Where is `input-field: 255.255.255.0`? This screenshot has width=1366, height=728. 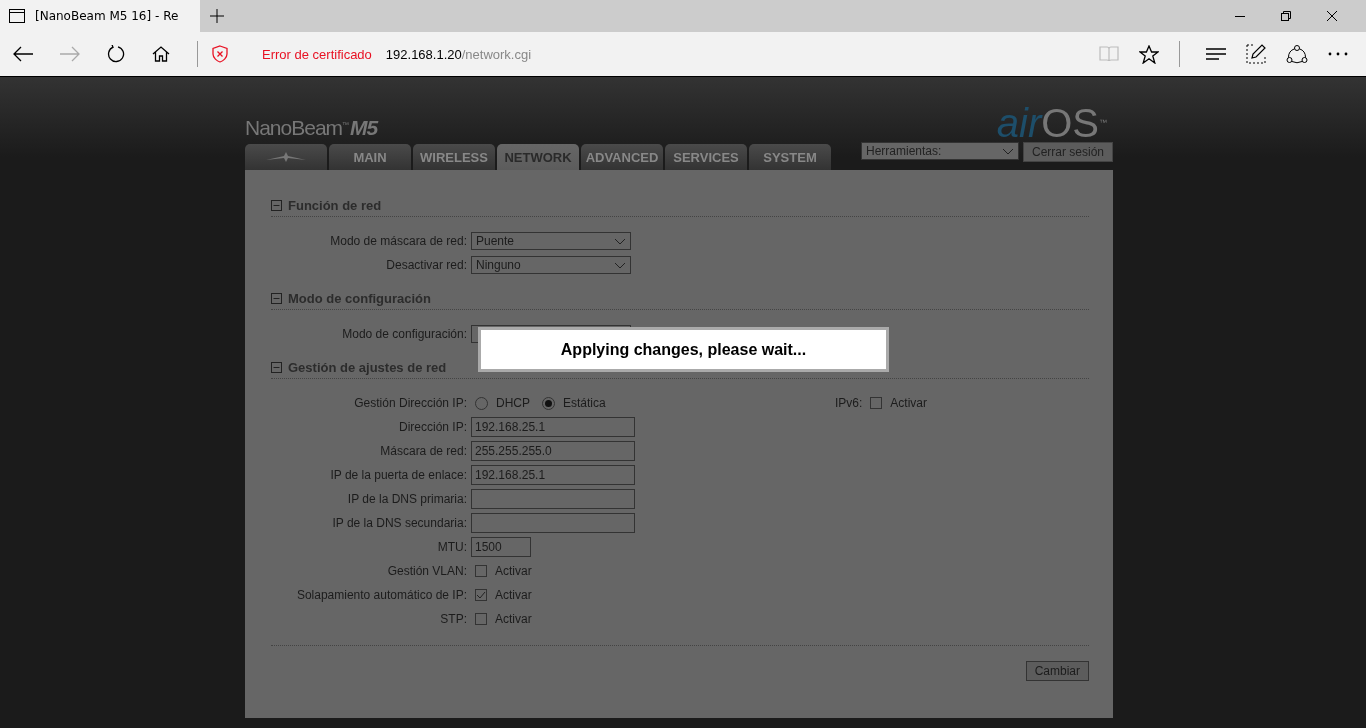
input-field: 255.255.255.0 is located at coordinates (553, 451).